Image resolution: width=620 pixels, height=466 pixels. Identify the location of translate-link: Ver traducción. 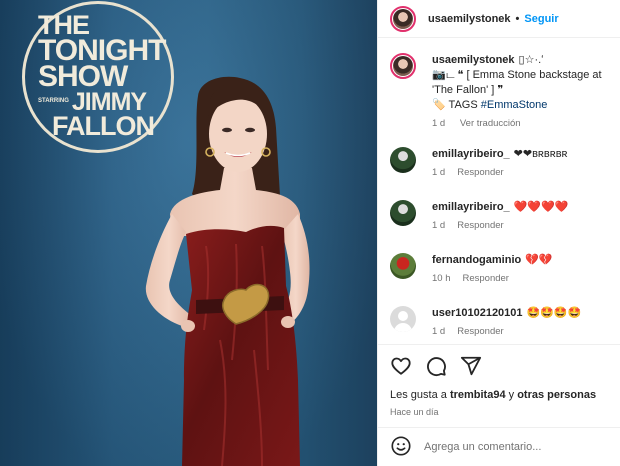
(490, 123).